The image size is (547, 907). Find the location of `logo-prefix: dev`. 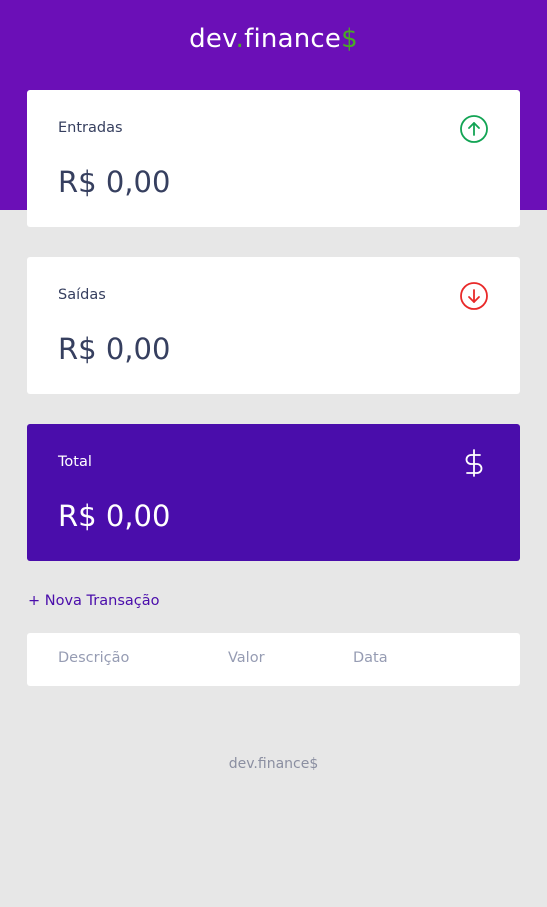

logo-prefix: dev is located at coordinates (212, 39).